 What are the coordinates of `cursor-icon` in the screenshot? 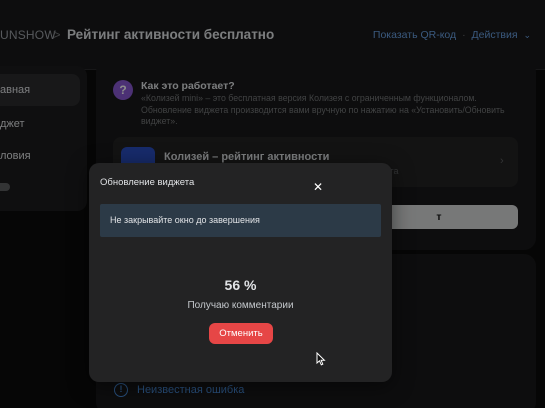 It's located at (321, 359).